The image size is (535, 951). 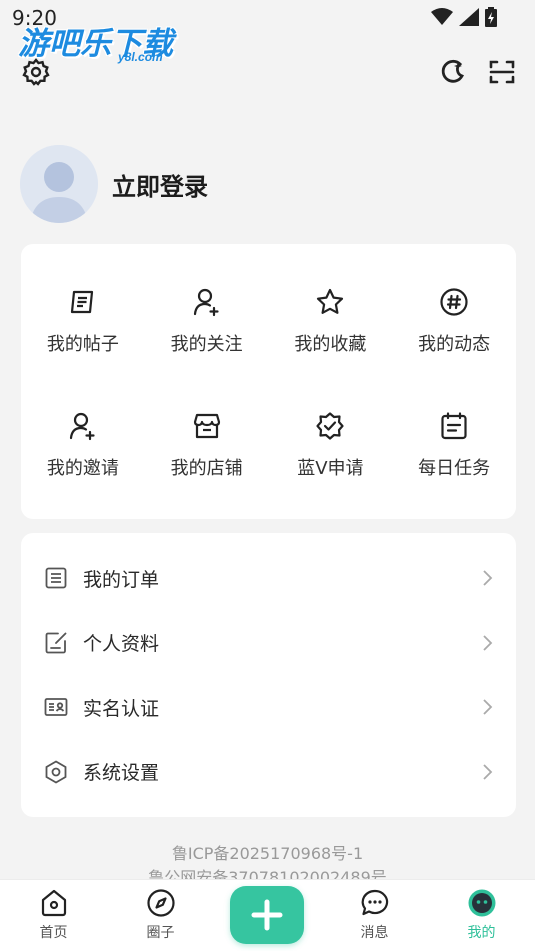 I want to click on menu-item-label: 实名认证, so click(x=121, y=708).